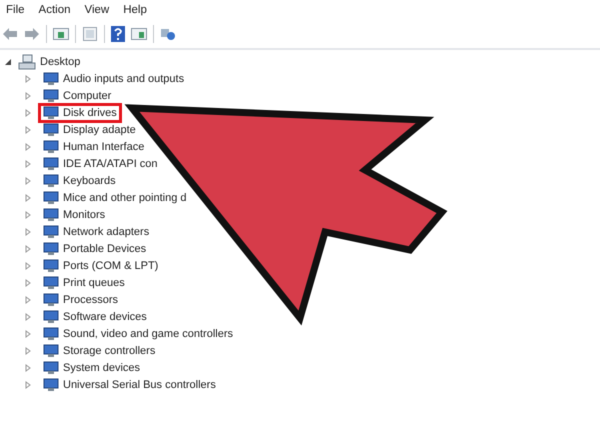  I want to click on back-icon, so click(10, 34).